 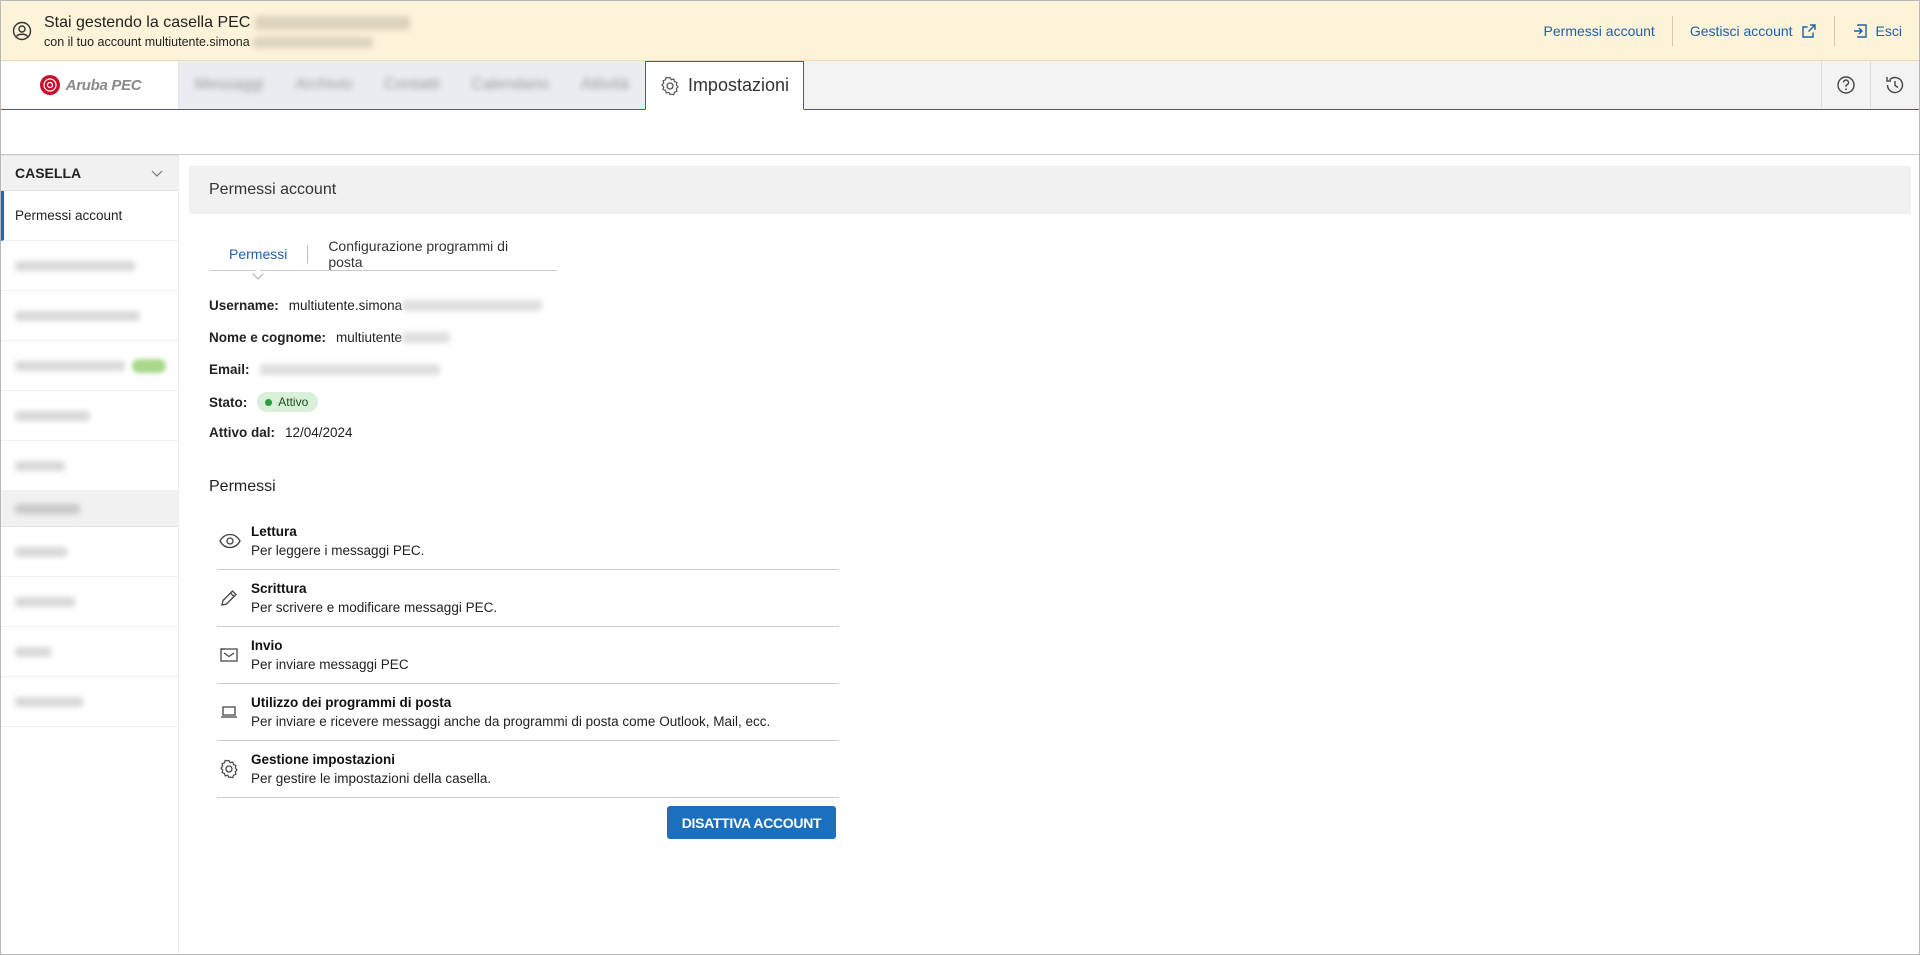 I want to click on logo-text: Aruba PEC, so click(x=103, y=85).